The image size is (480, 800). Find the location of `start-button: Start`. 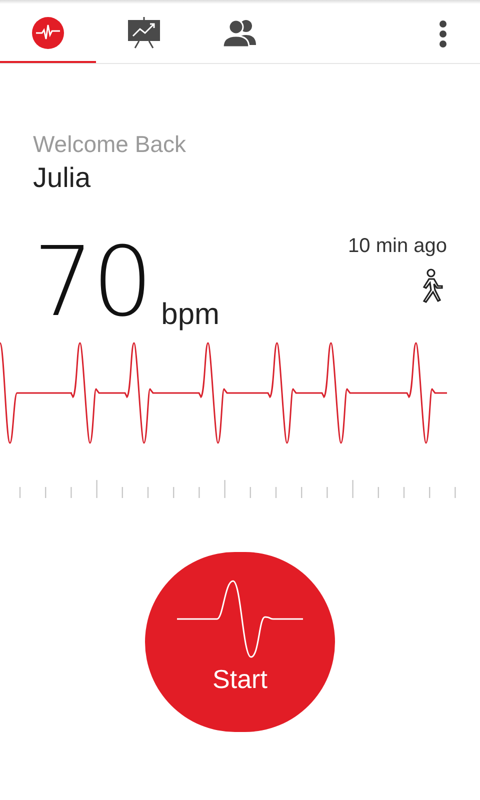

start-button: Start is located at coordinates (240, 642).